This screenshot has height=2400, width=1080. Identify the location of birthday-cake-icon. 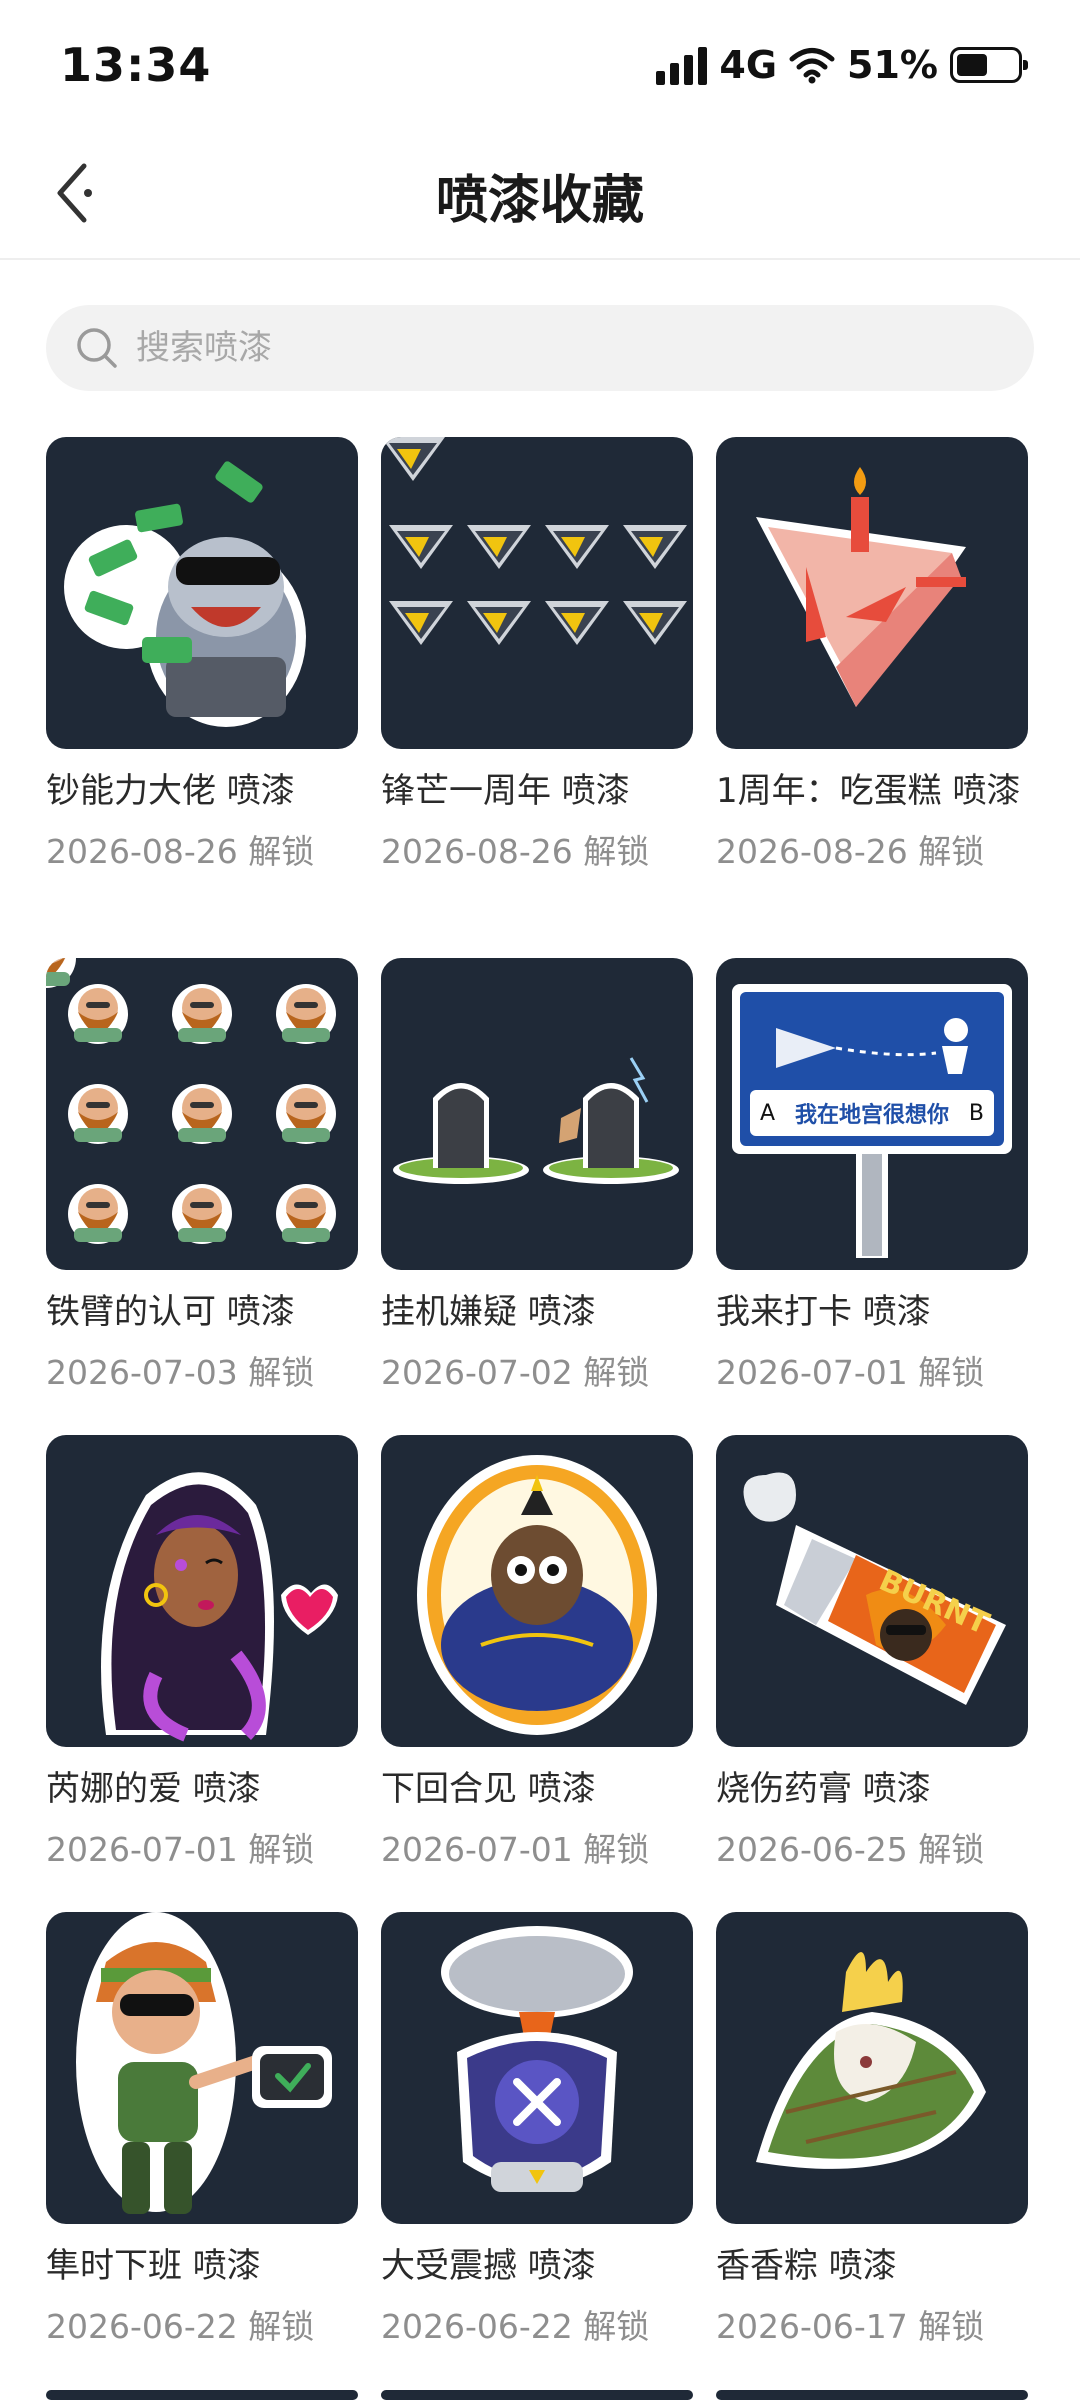
(861, 587).